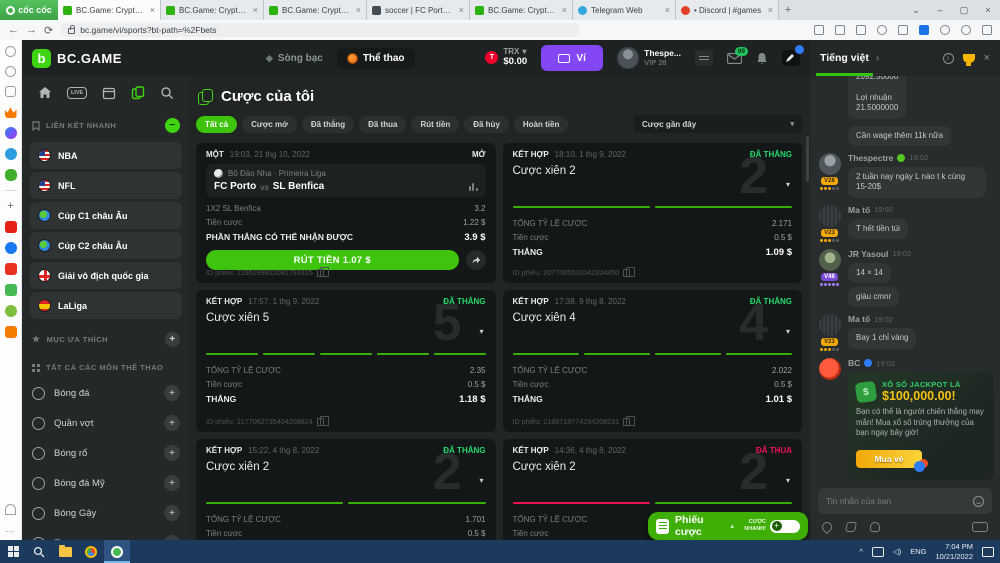 The image size is (1000, 563). Describe the element at coordinates (320, 30) in the screenshot. I see `url-field: bc.game/vi/sports?bt-path=%2Fbets` at that location.